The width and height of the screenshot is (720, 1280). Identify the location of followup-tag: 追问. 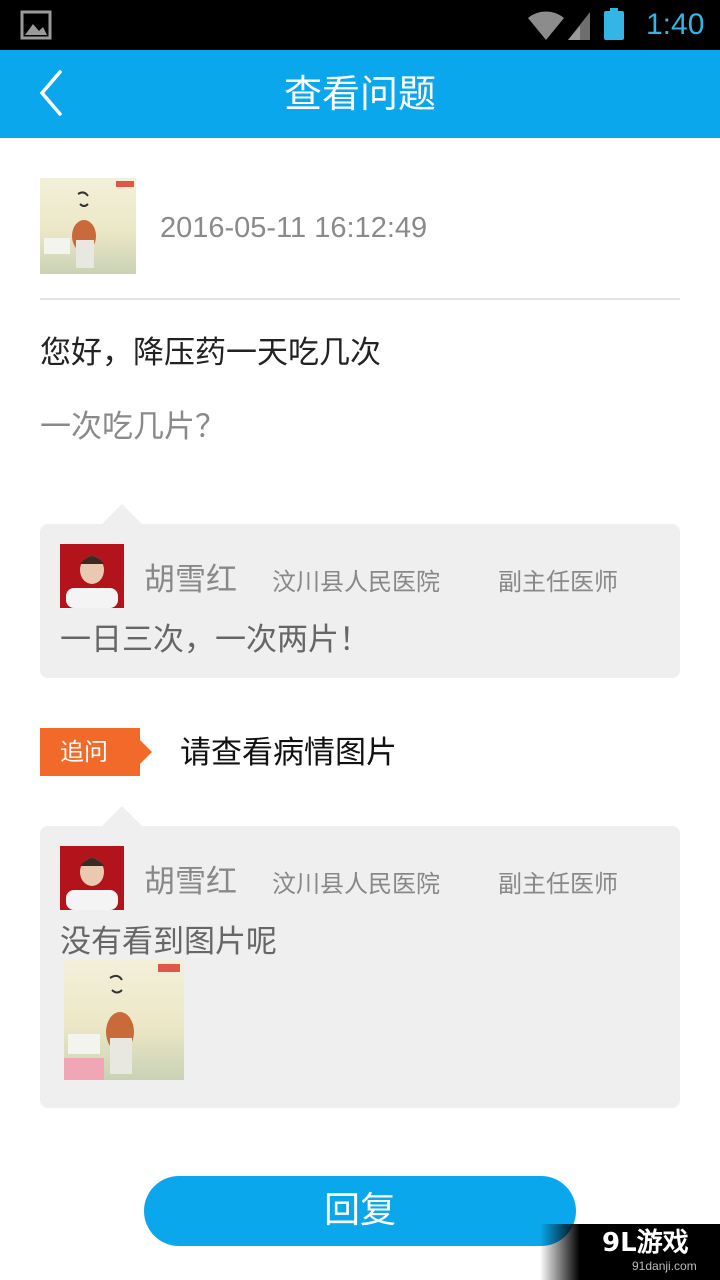
(96, 752).